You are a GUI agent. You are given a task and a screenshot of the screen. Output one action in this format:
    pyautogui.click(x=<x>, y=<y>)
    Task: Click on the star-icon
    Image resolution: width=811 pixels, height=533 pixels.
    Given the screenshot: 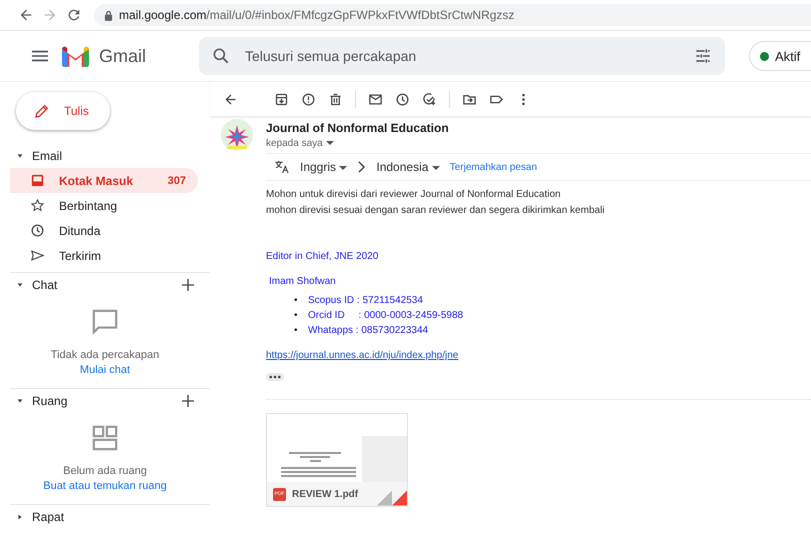 What is the action you would take?
    pyautogui.click(x=37, y=205)
    